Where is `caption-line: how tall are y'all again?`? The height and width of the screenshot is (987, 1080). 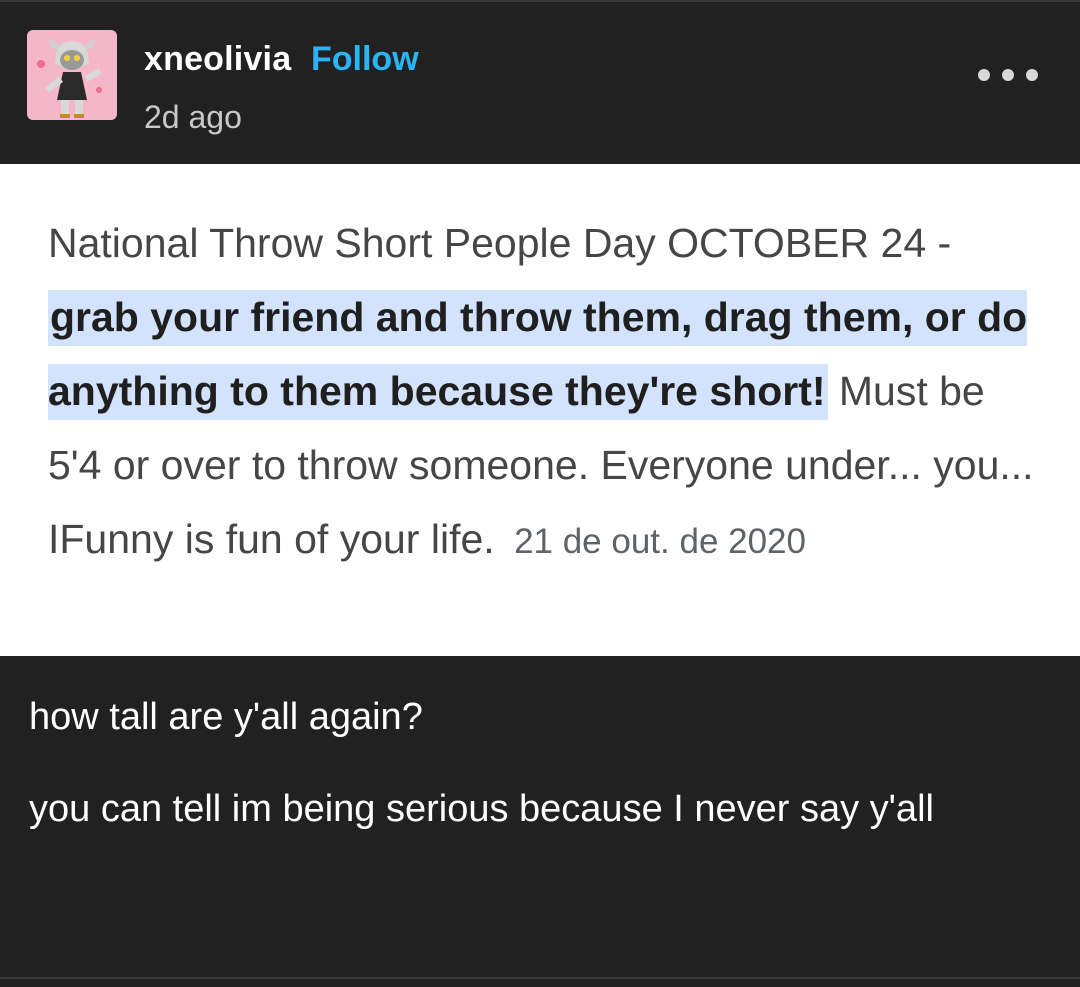 caption-line: how tall are y'all again? is located at coordinates (226, 717).